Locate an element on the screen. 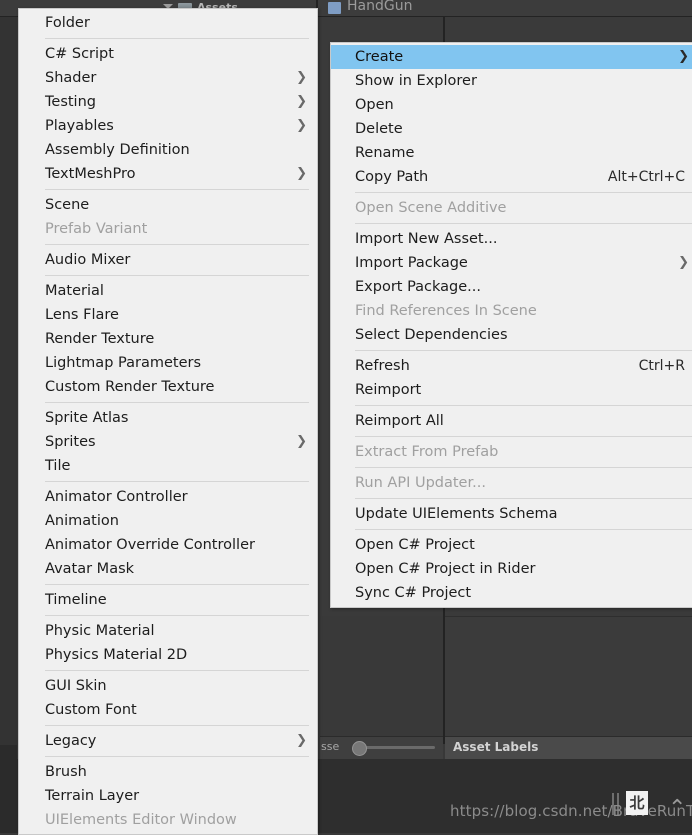 The image size is (692, 835). menu-item-assembly-definition: Assembly Definition is located at coordinates (168, 150).